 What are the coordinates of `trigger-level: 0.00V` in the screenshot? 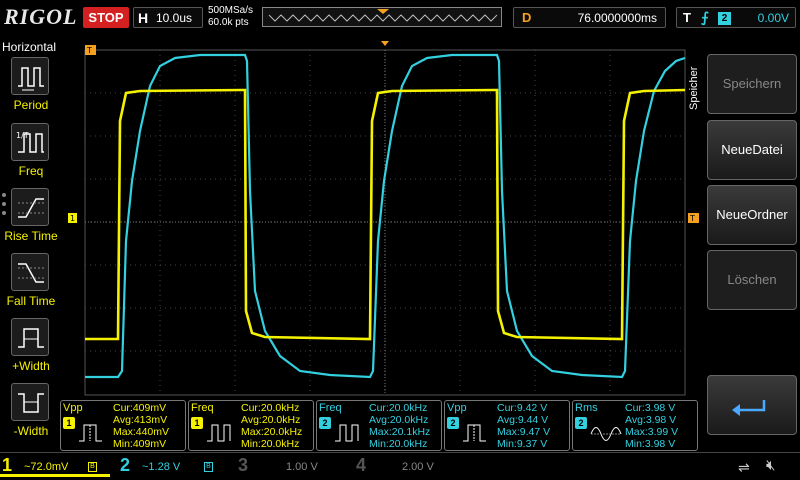 It's located at (773, 18).